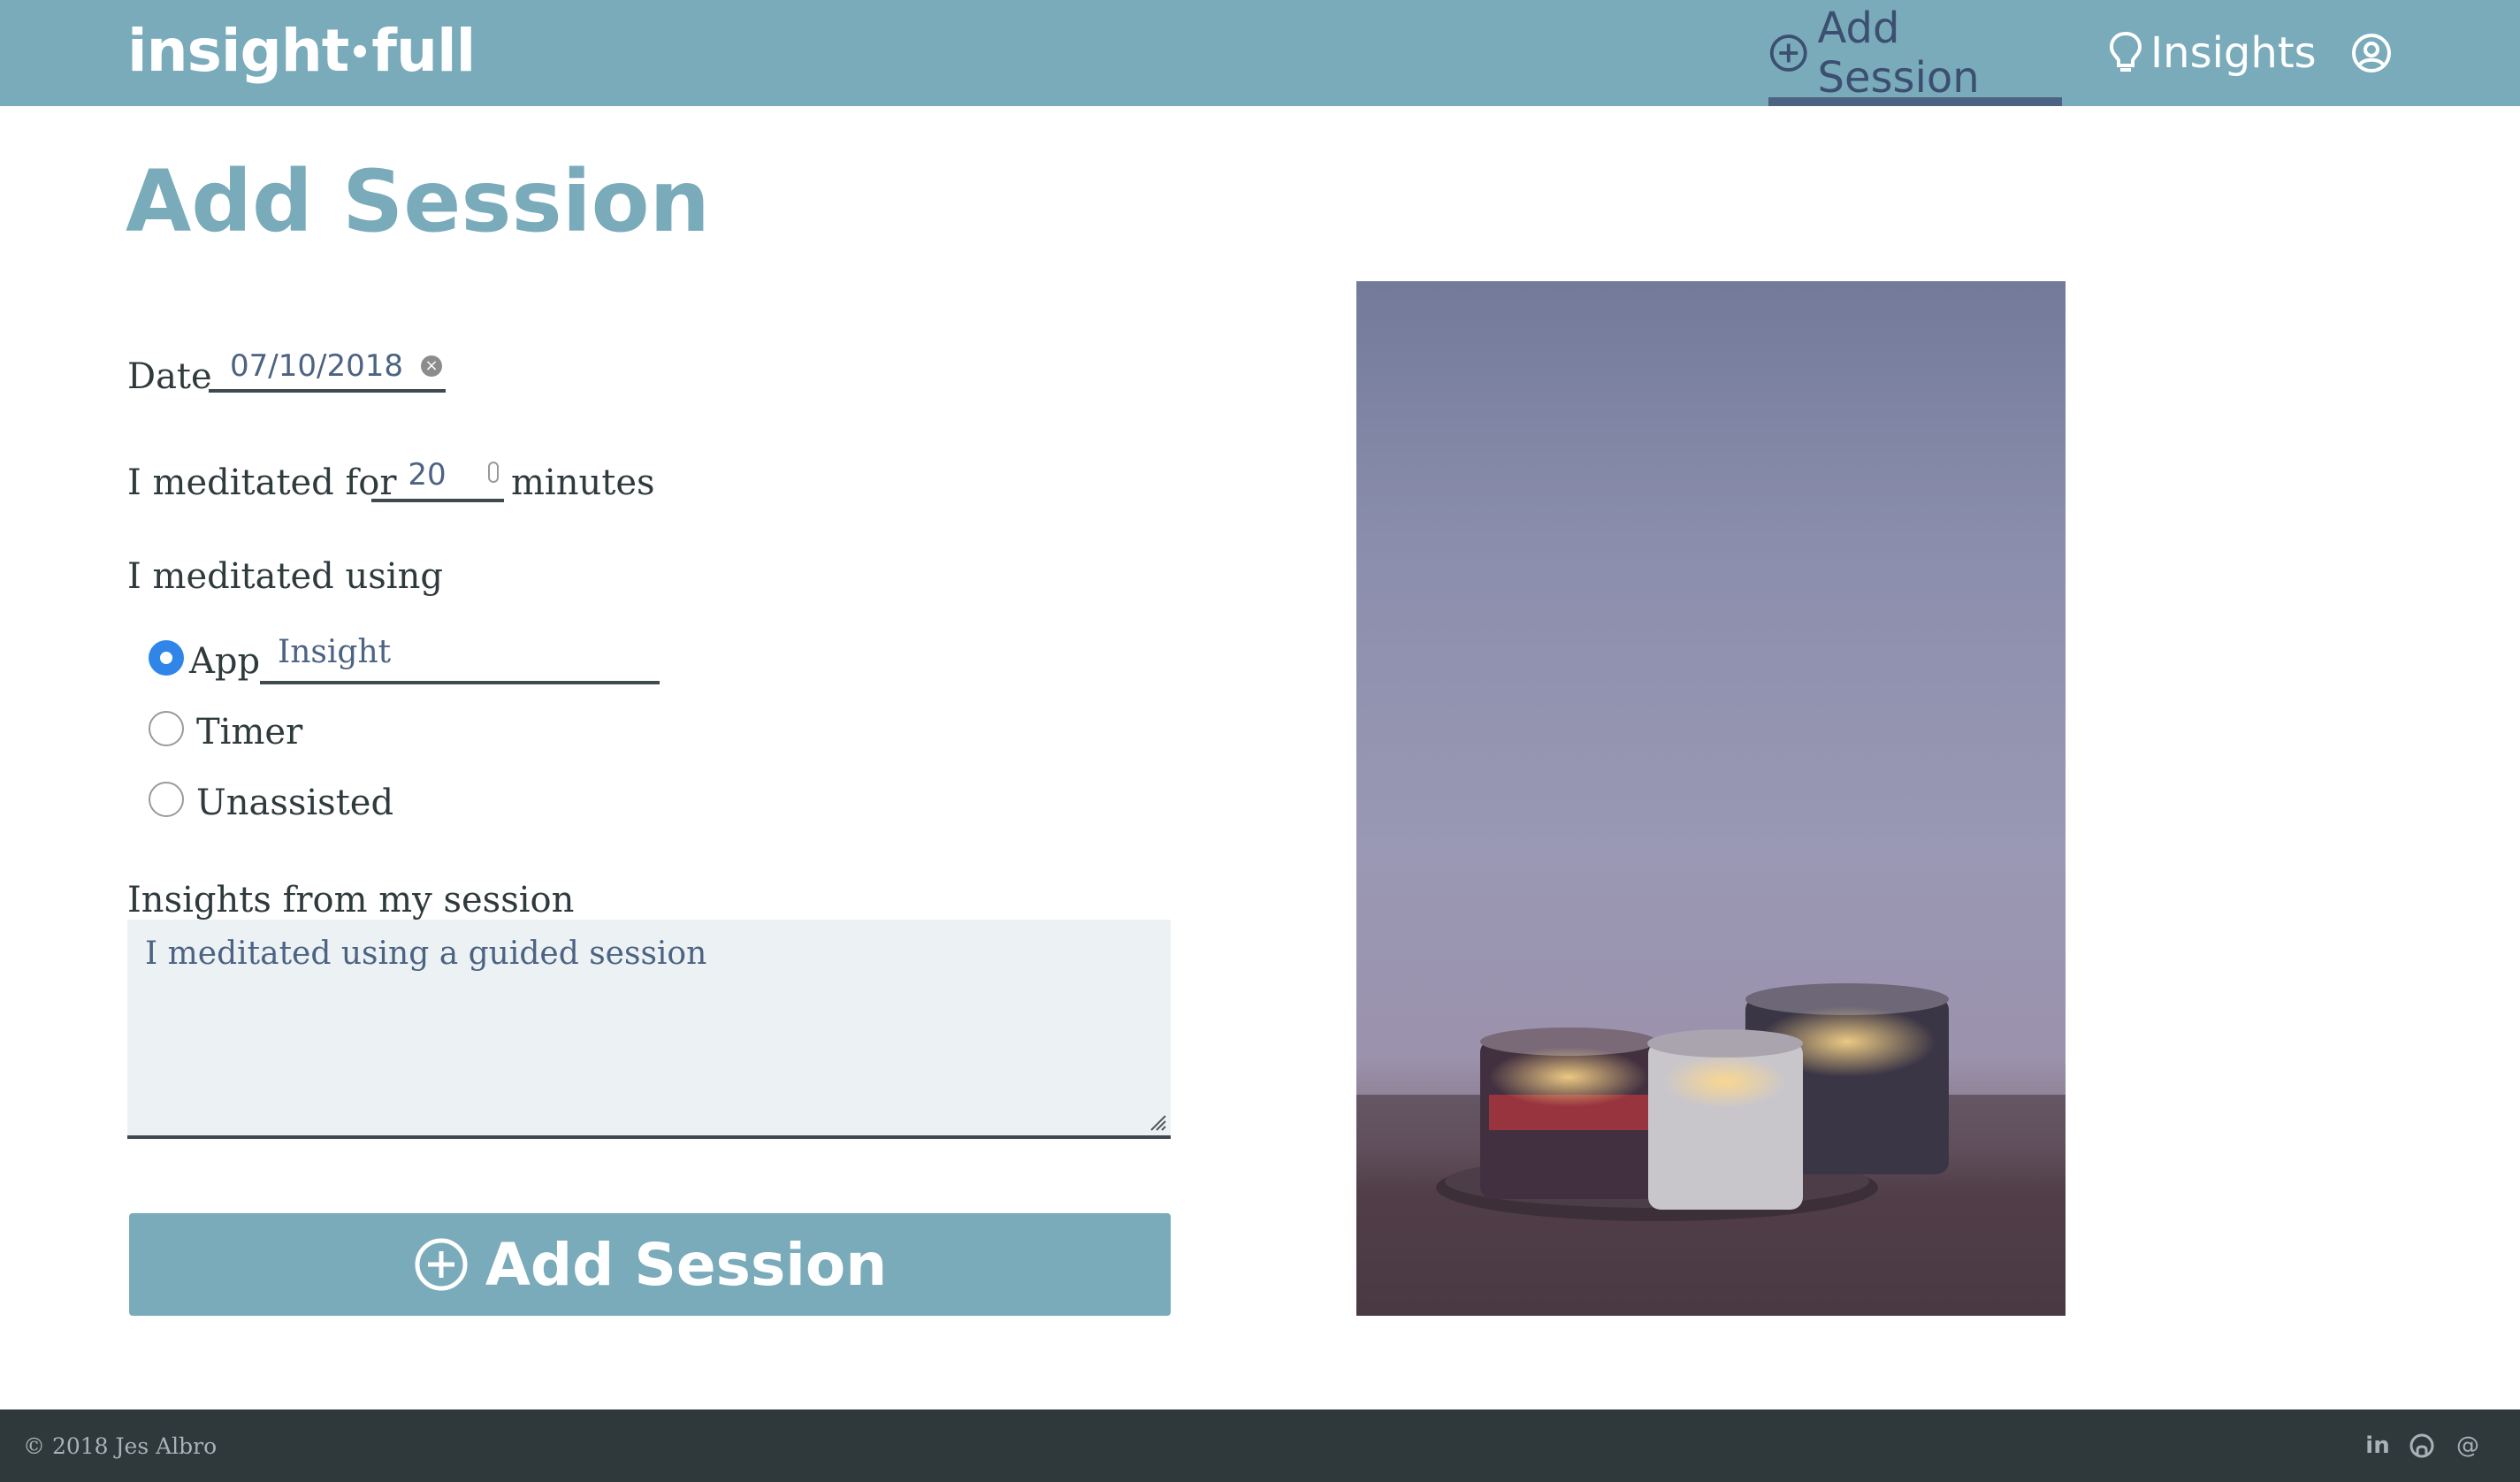 The width and height of the screenshot is (2520, 1482). I want to click on lightbulb-icon, so click(2125, 51).